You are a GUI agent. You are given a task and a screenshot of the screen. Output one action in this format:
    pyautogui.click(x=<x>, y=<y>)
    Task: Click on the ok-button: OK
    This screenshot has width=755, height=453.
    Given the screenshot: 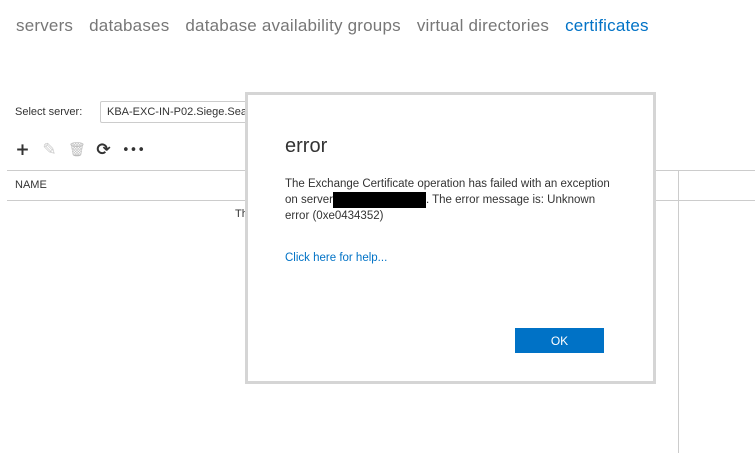 What is the action you would take?
    pyautogui.click(x=559, y=340)
    